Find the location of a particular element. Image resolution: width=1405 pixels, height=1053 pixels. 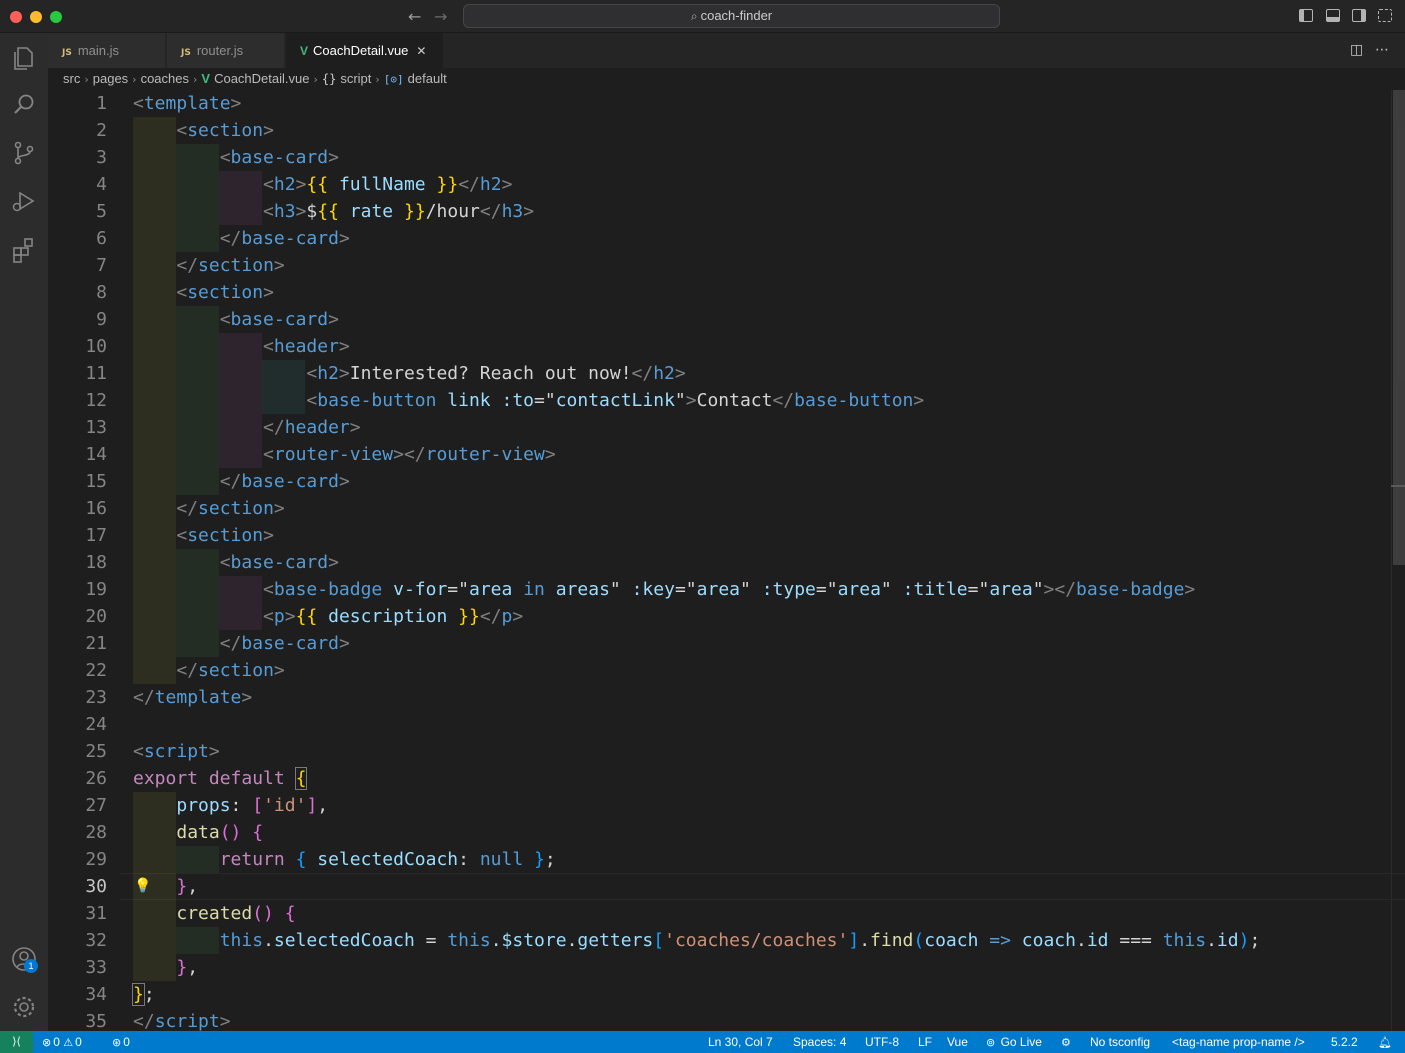

tab-coach-detail-vue: V CoachDetail.vue ✕ is located at coordinates (365, 50).